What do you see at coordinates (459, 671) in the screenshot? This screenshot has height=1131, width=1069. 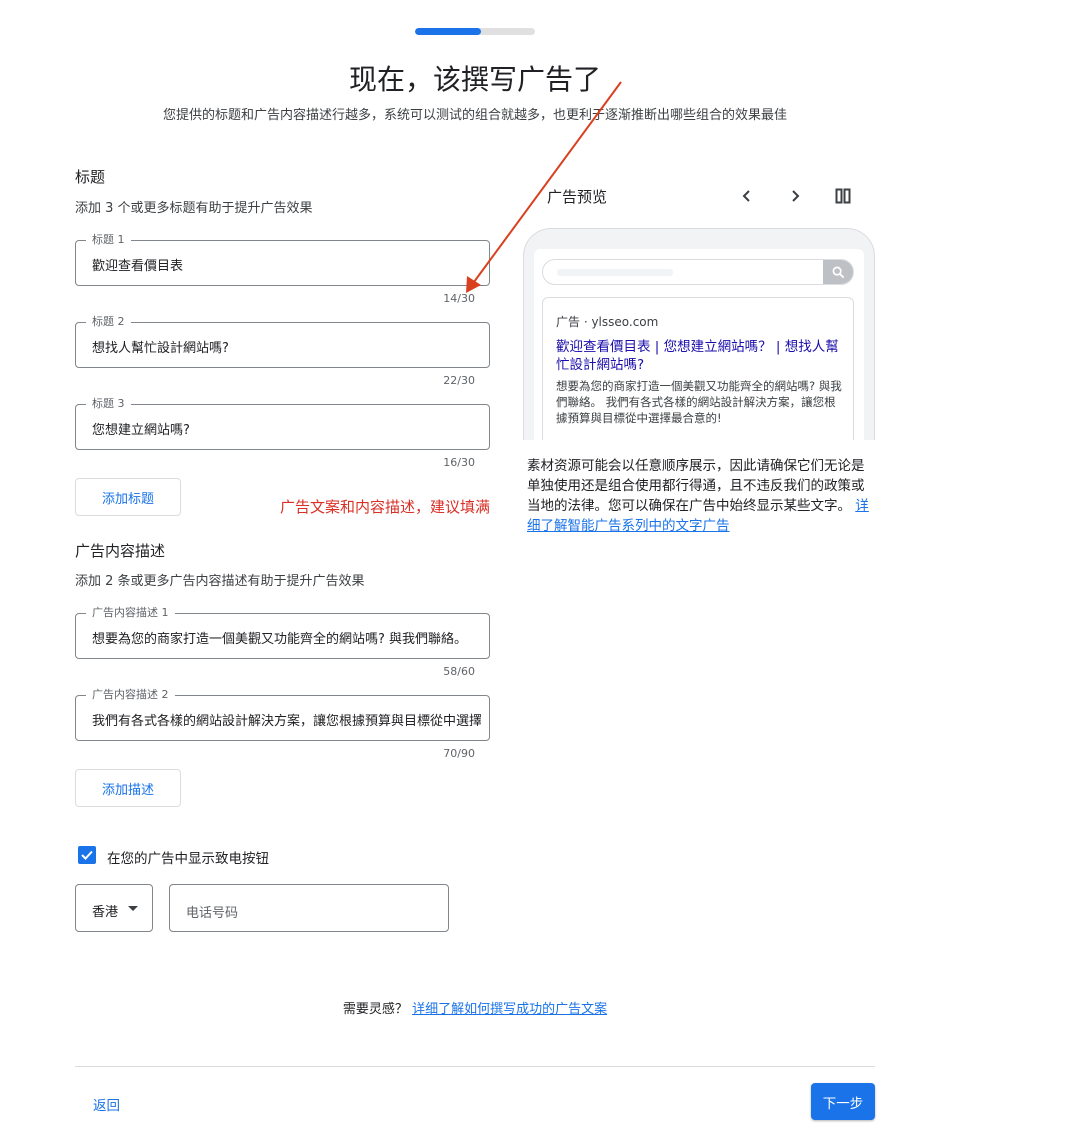 I see `description-1-counter: 58/60` at bounding box center [459, 671].